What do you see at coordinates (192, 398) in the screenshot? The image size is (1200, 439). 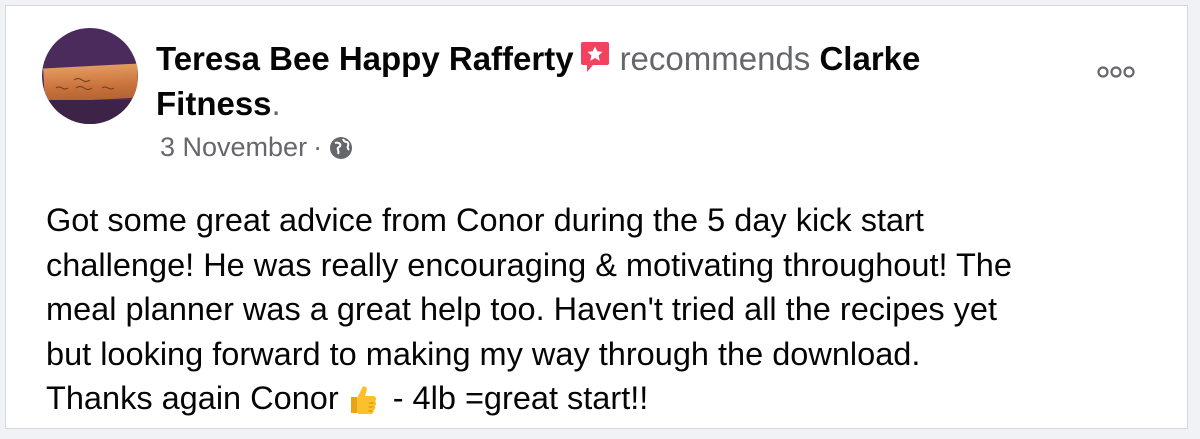 I see `body-last-before: Thanks again Conor` at bounding box center [192, 398].